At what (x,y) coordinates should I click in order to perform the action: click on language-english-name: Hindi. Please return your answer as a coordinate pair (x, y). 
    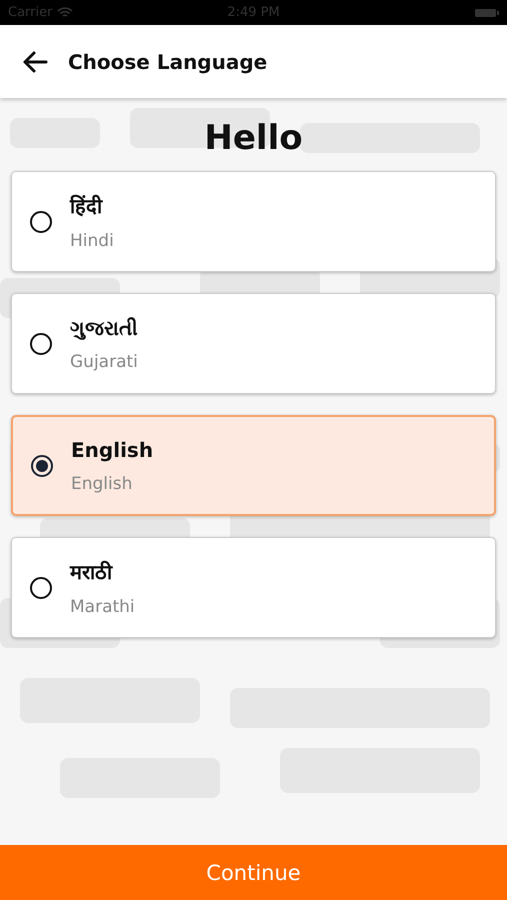
    Looking at the image, I should click on (92, 241).